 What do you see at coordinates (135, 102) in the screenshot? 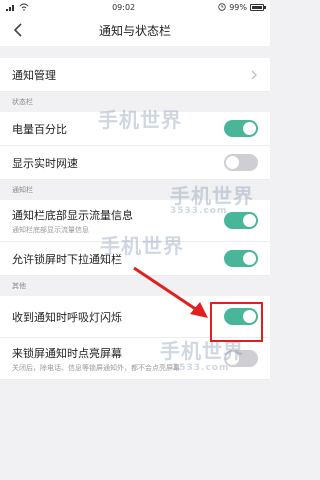
I see `section-header-status-bar: 状态栏` at bounding box center [135, 102].